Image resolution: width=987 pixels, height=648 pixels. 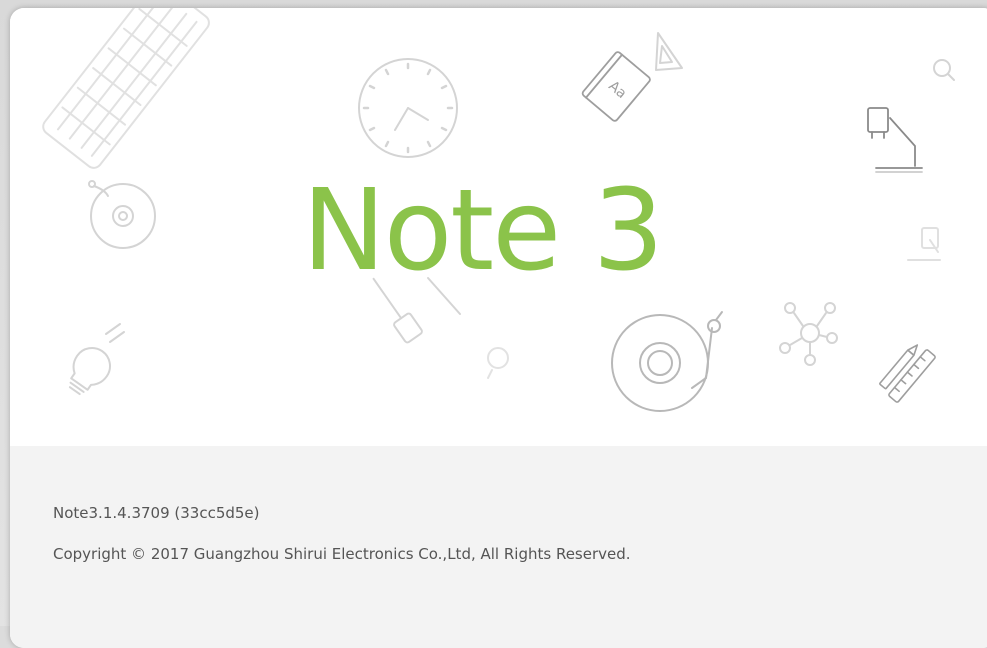 What do you see at coordinates (96, 359) in the screenshot?
I see `lightbulb-icon` at bounding box center [96, 359].